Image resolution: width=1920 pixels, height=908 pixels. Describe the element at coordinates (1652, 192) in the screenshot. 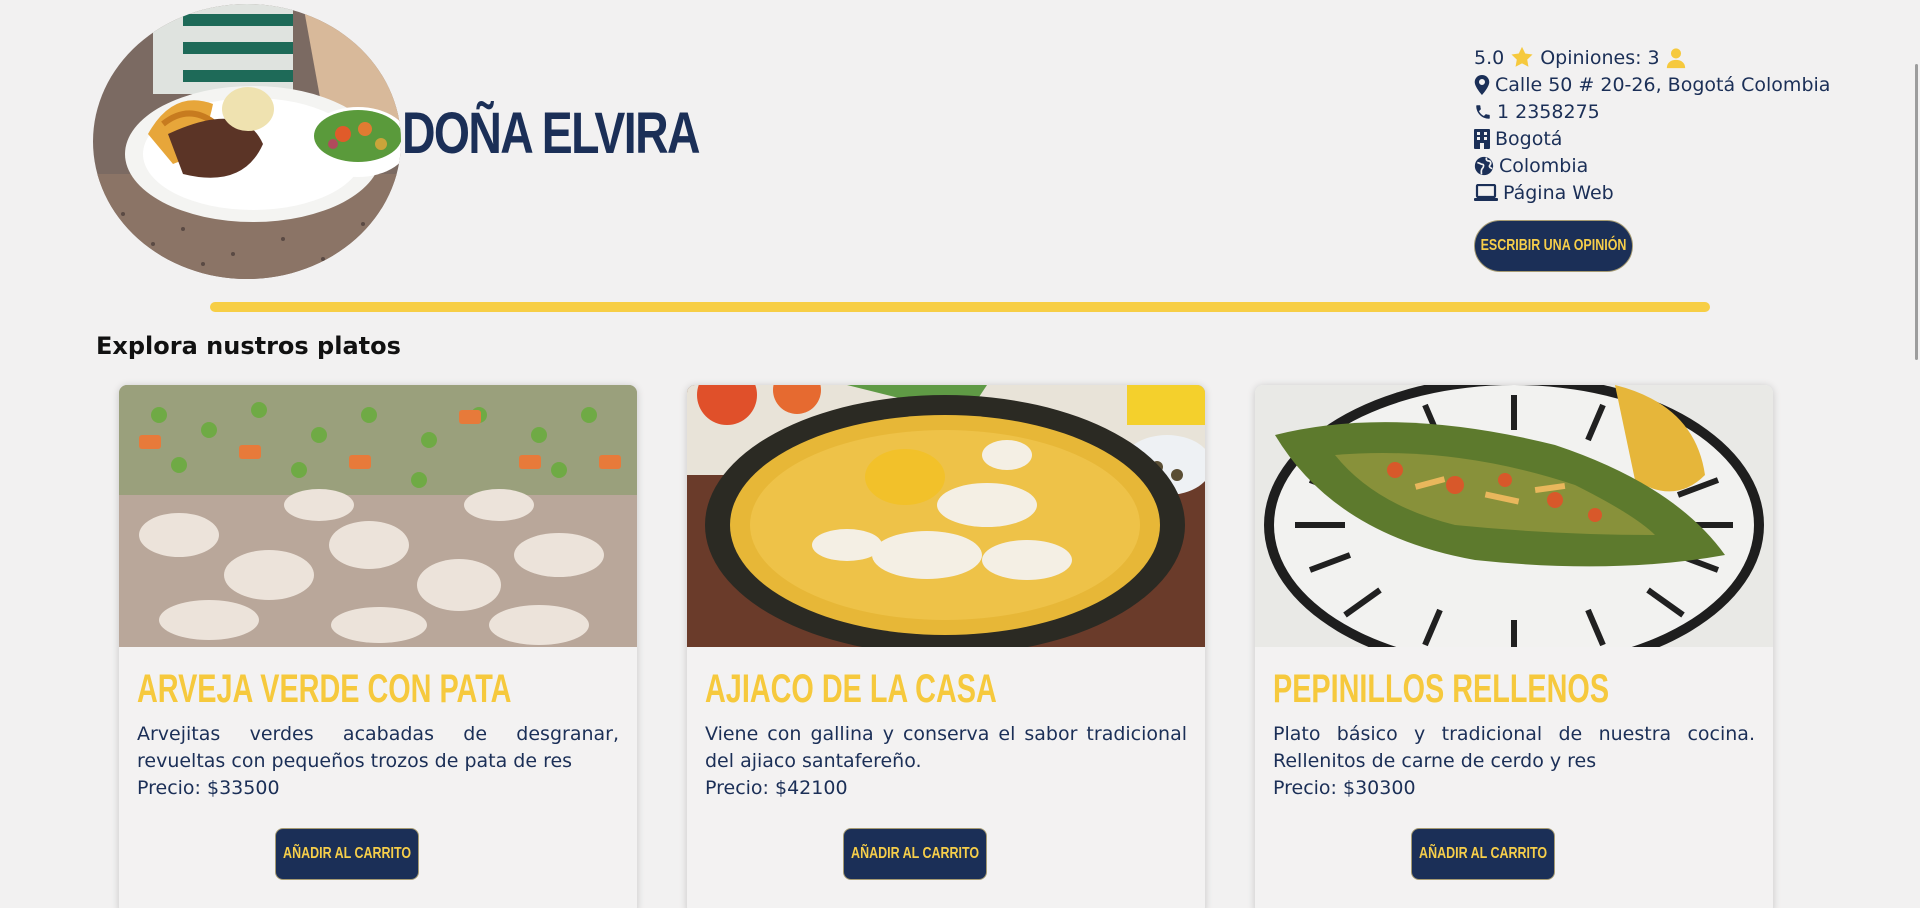

I see `website-row: Página Web` at that location.